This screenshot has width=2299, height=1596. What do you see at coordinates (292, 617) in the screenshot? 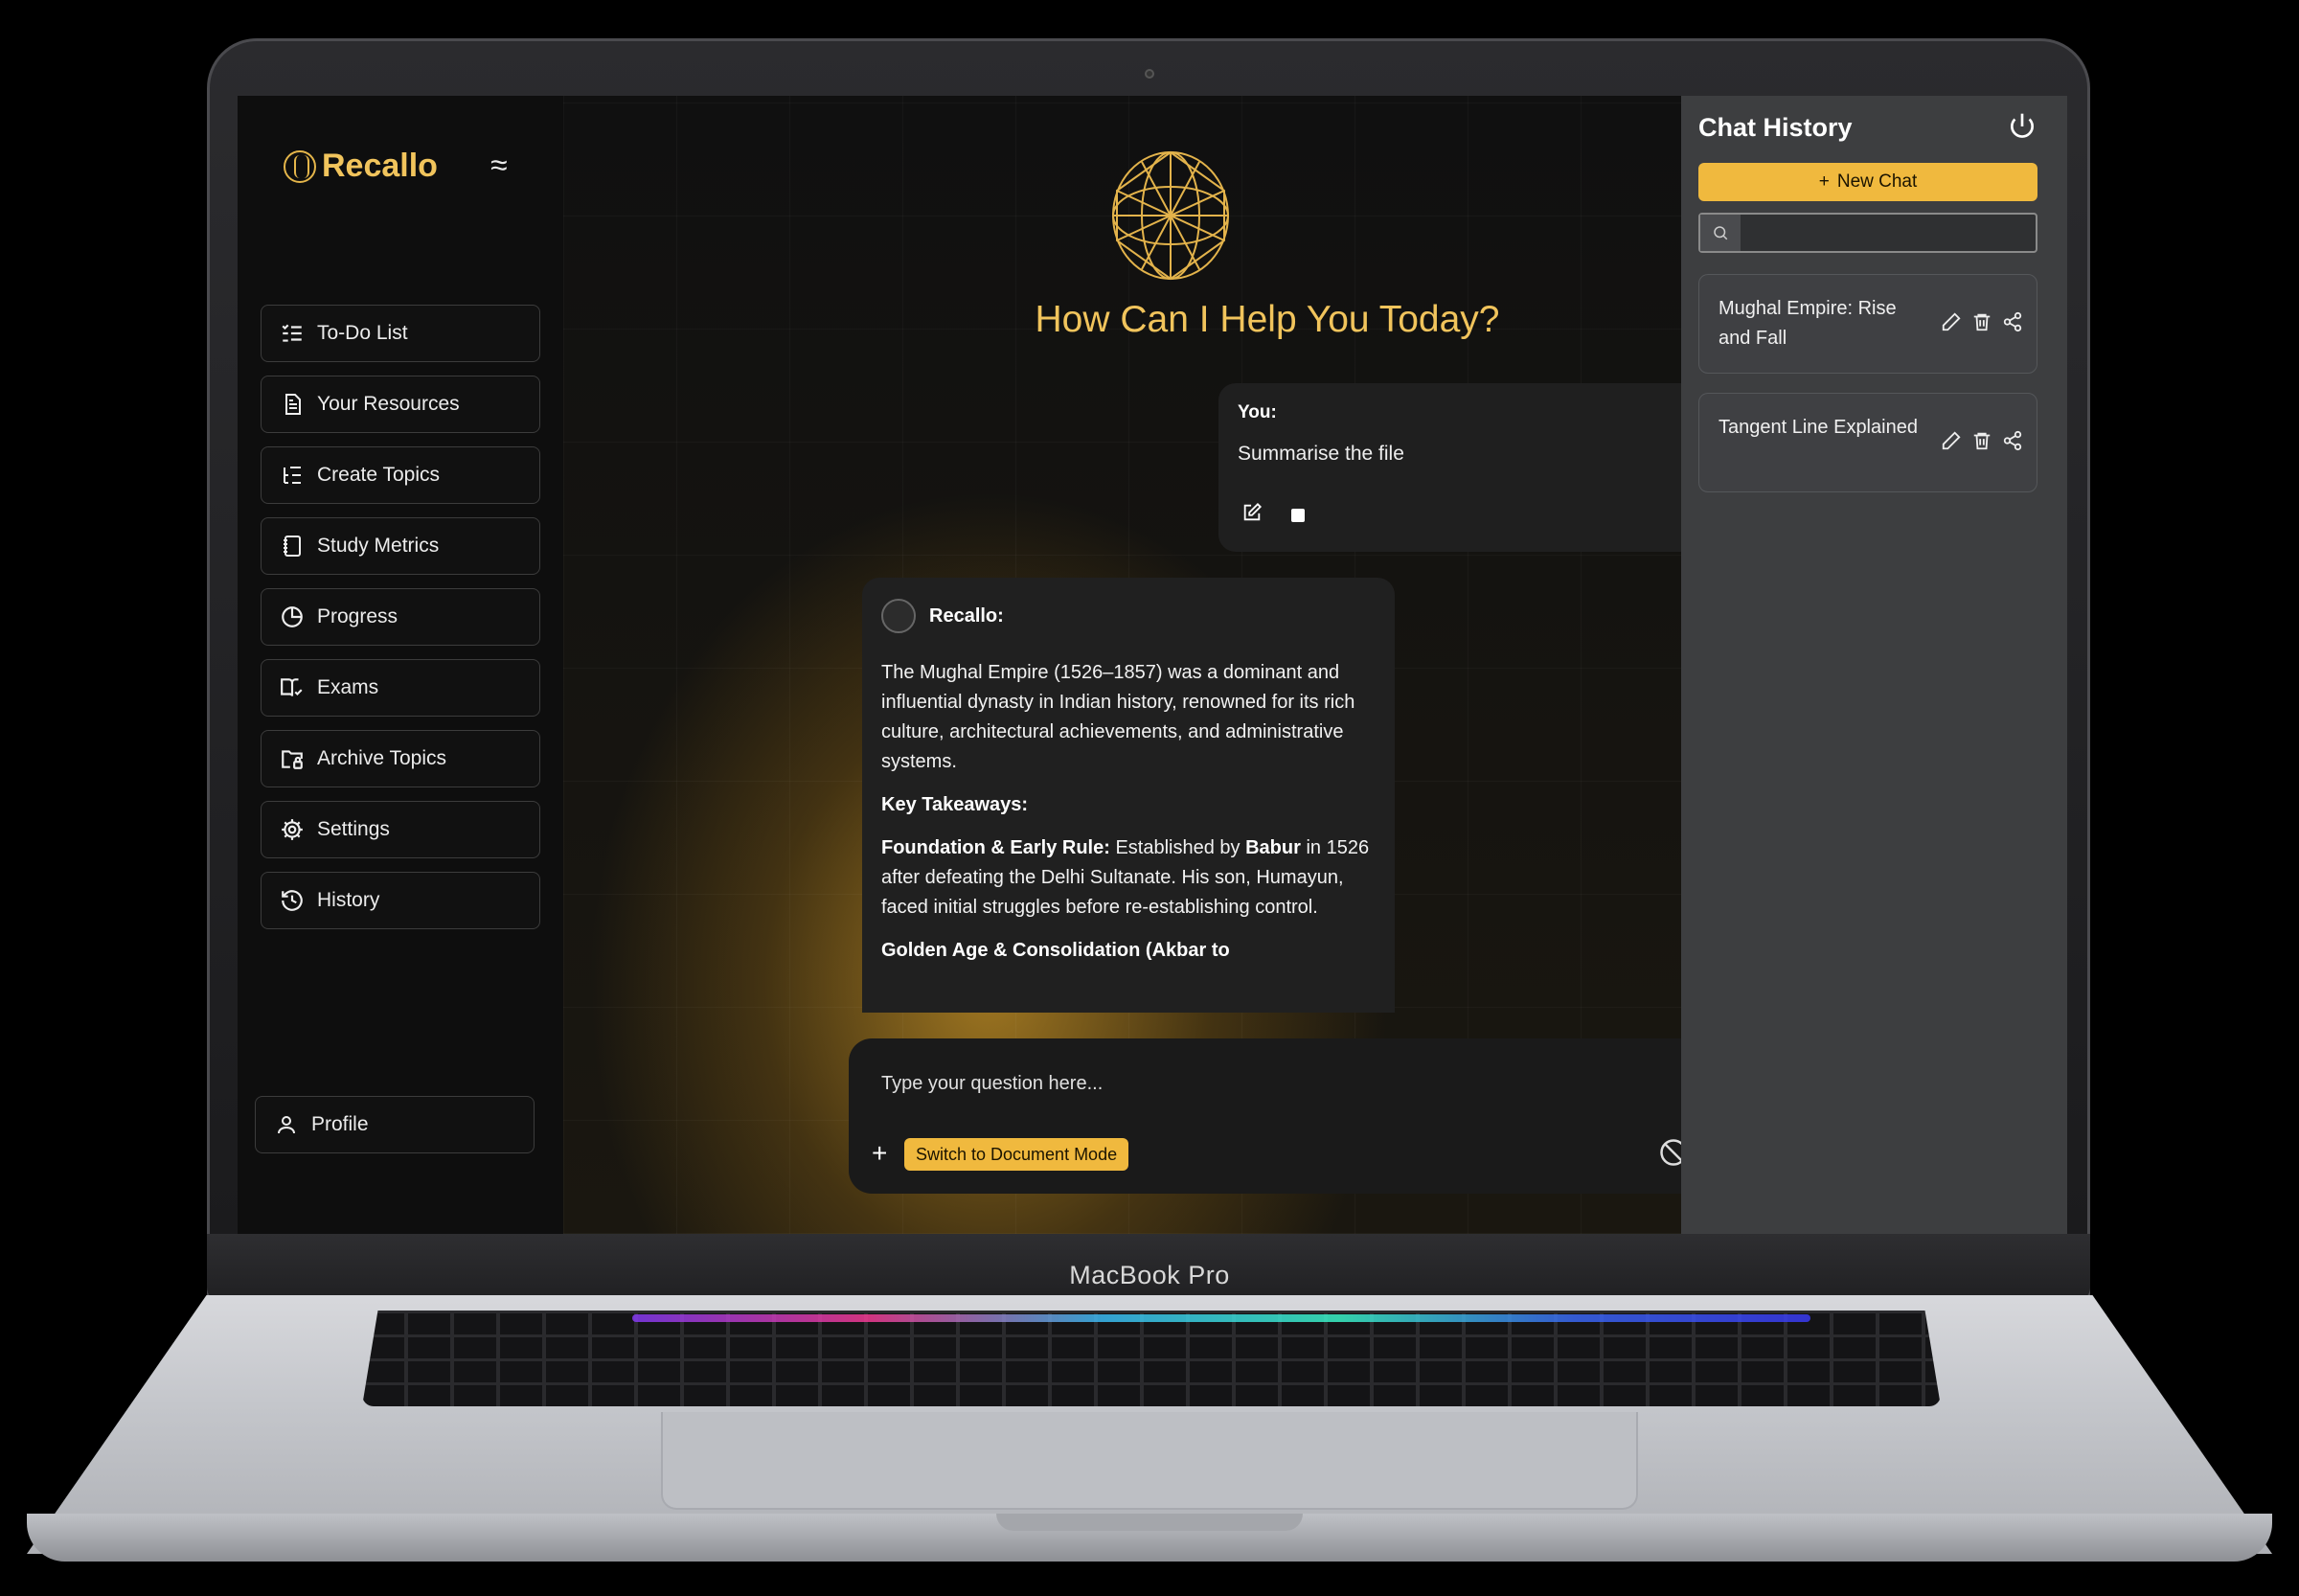
I see `pie-chart-icon` at bounding box center [292, 617].